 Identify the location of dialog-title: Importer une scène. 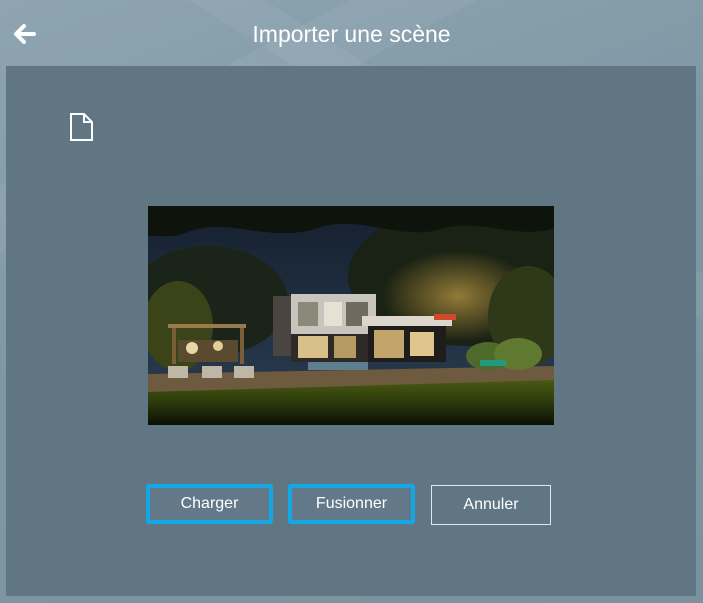
(351, 34).